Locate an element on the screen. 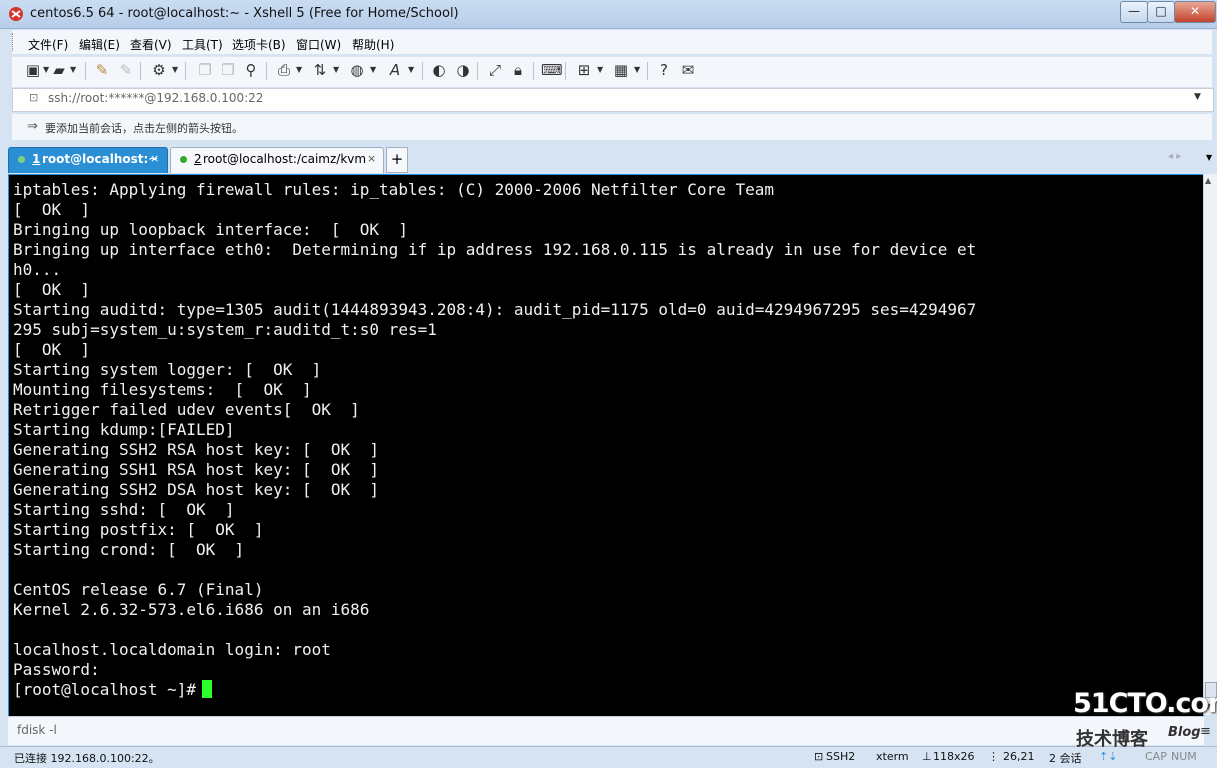  copy-icon: ❐ is located at coordinates (205, 70).